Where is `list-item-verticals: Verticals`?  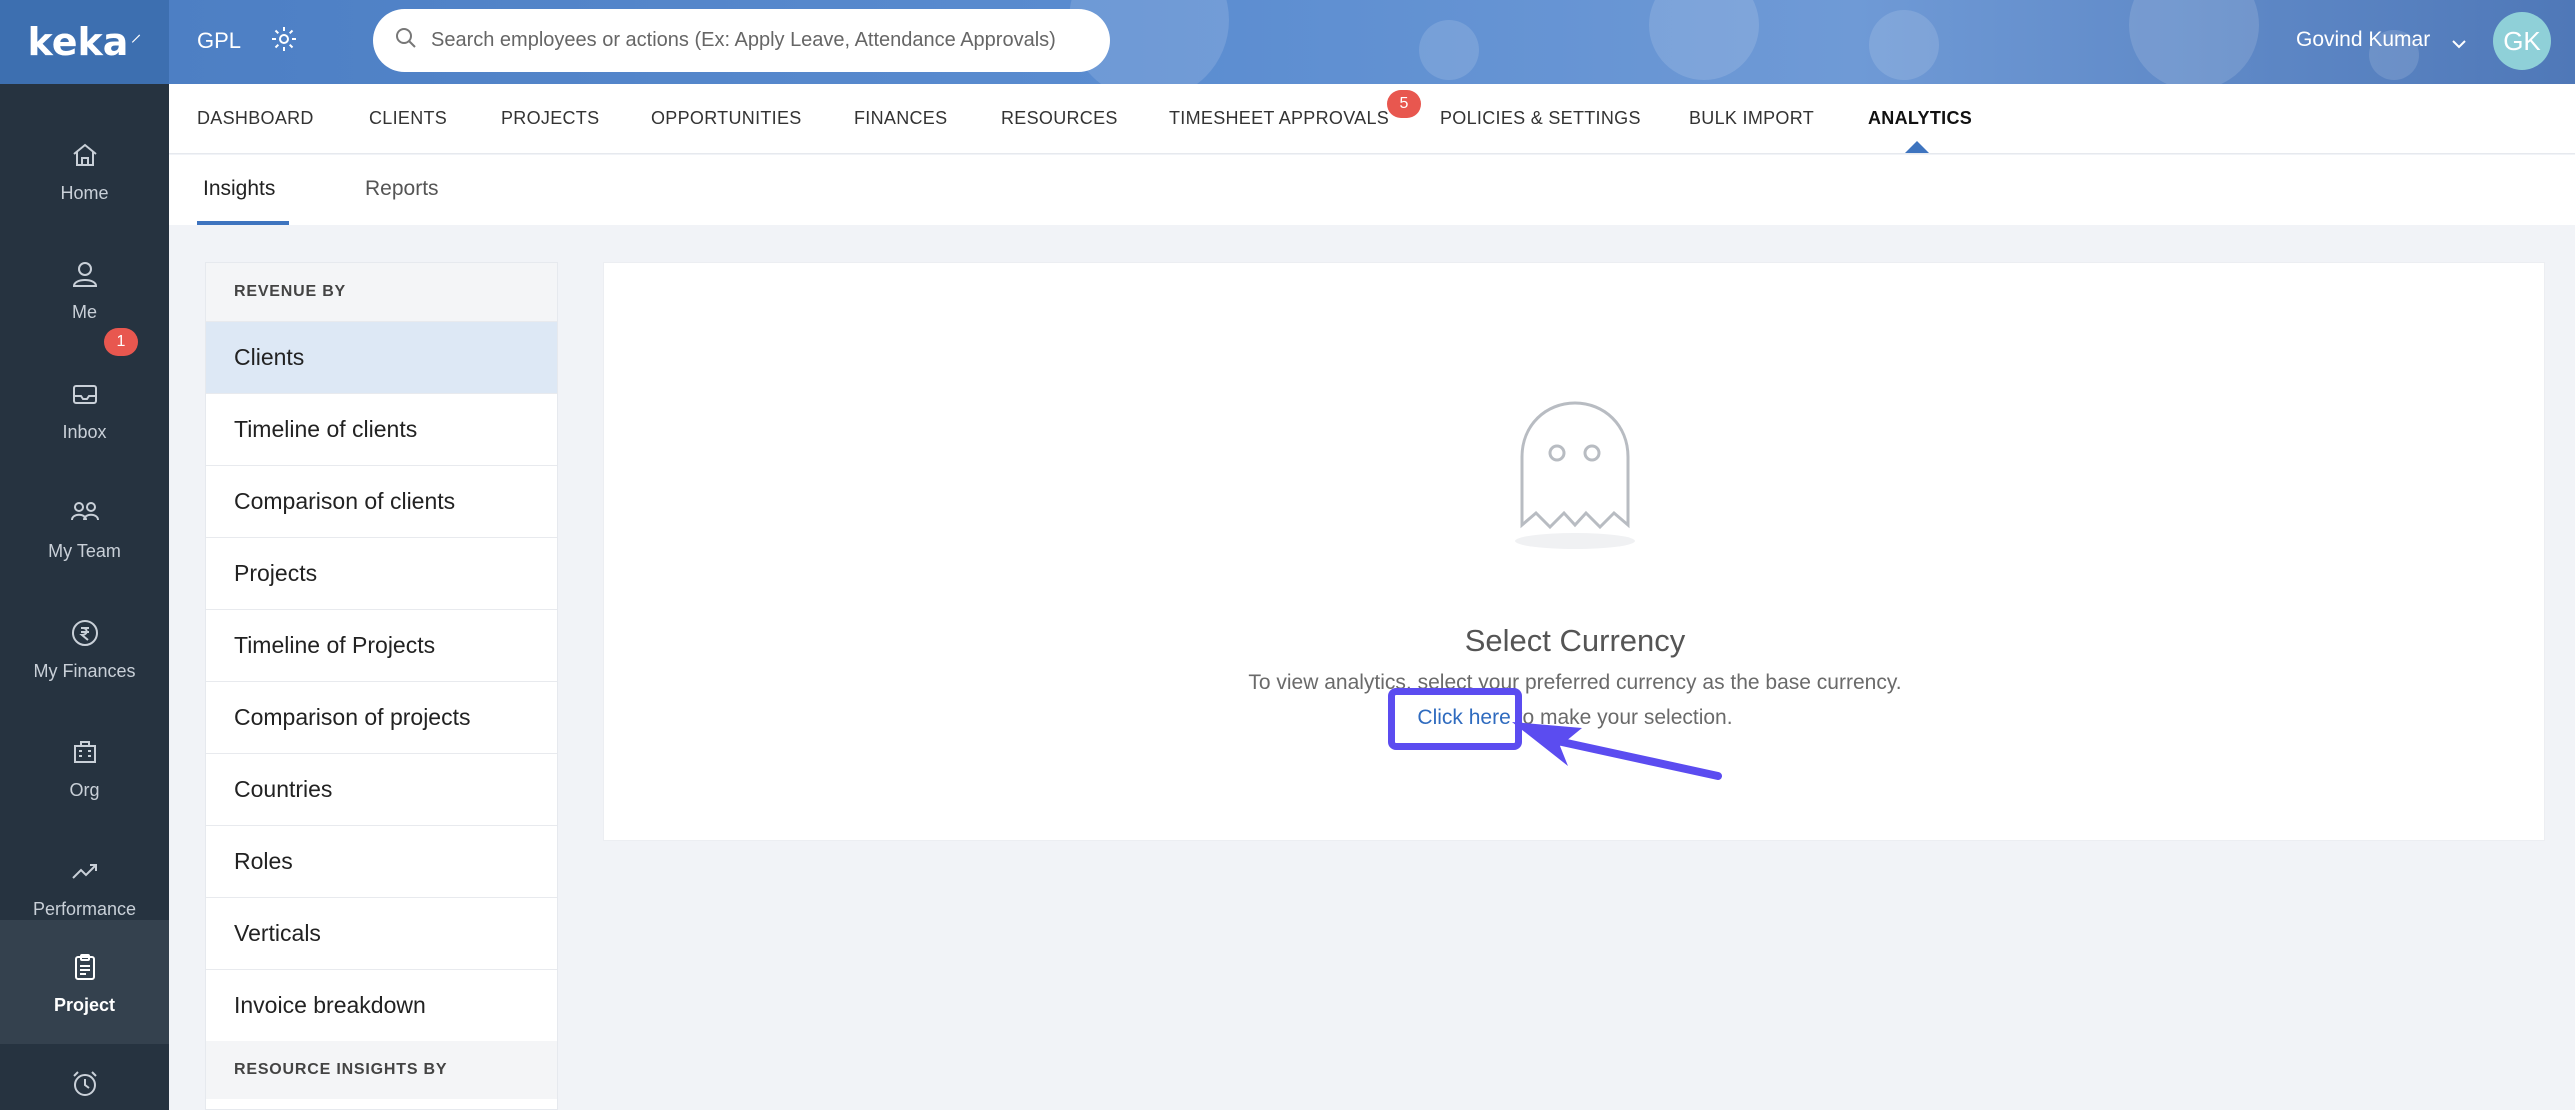 list-item-verticals: Verticals is located at coordinates (381, 933).